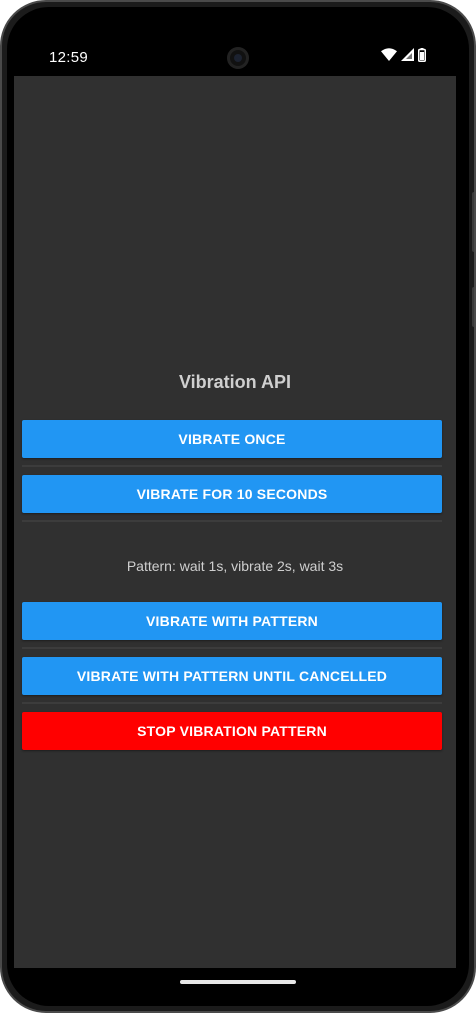 This screenshot has width=476, height=1013. What do you see at coordinates (407, 57) in the screenshot?
I see `cell-signal-icon` at bounding box center [407, 57].